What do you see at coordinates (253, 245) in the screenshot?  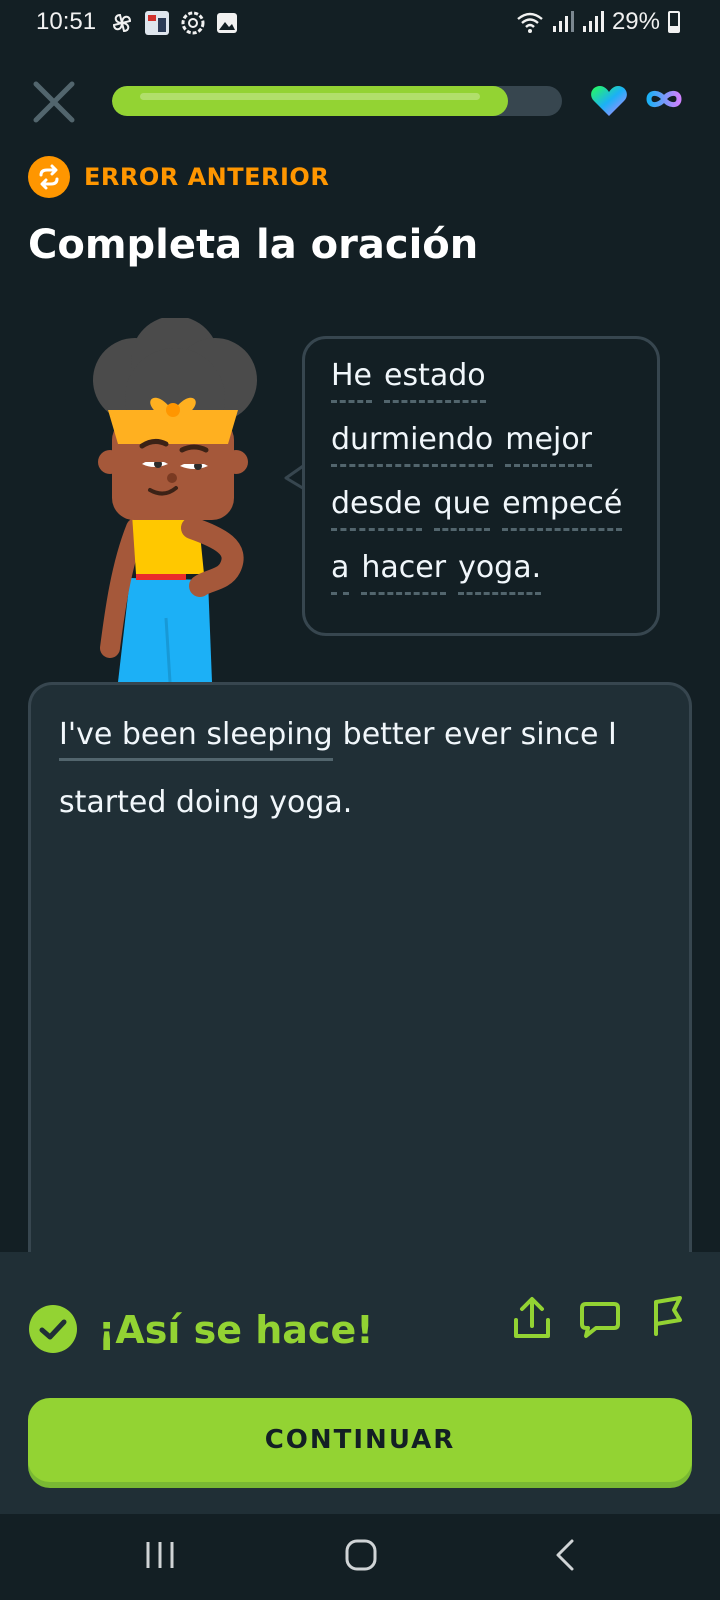 I see `page-title: Completa la oración` at bounding box center [253, 245].